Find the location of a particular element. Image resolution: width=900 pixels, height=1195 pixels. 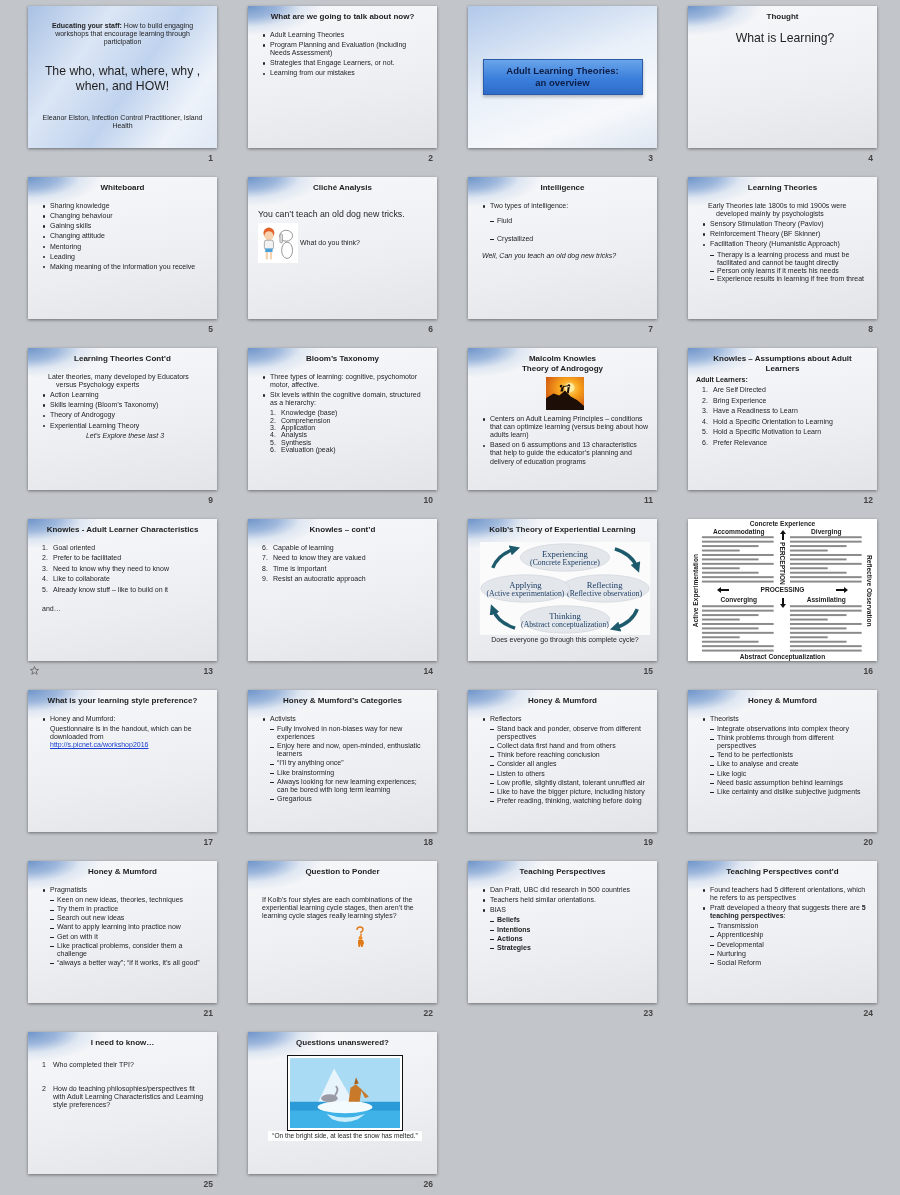

slide-title: Learning Theories Cont’d is located at coordinates (122, 359).